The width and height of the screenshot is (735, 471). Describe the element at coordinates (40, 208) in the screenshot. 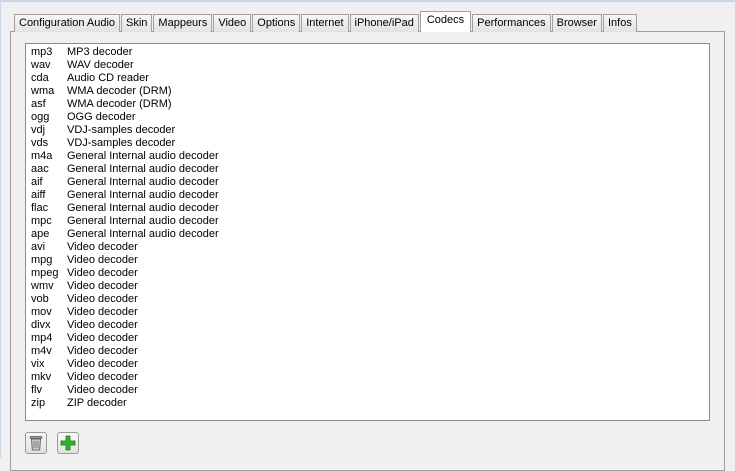

I see `codec-extension: flac` at that location.